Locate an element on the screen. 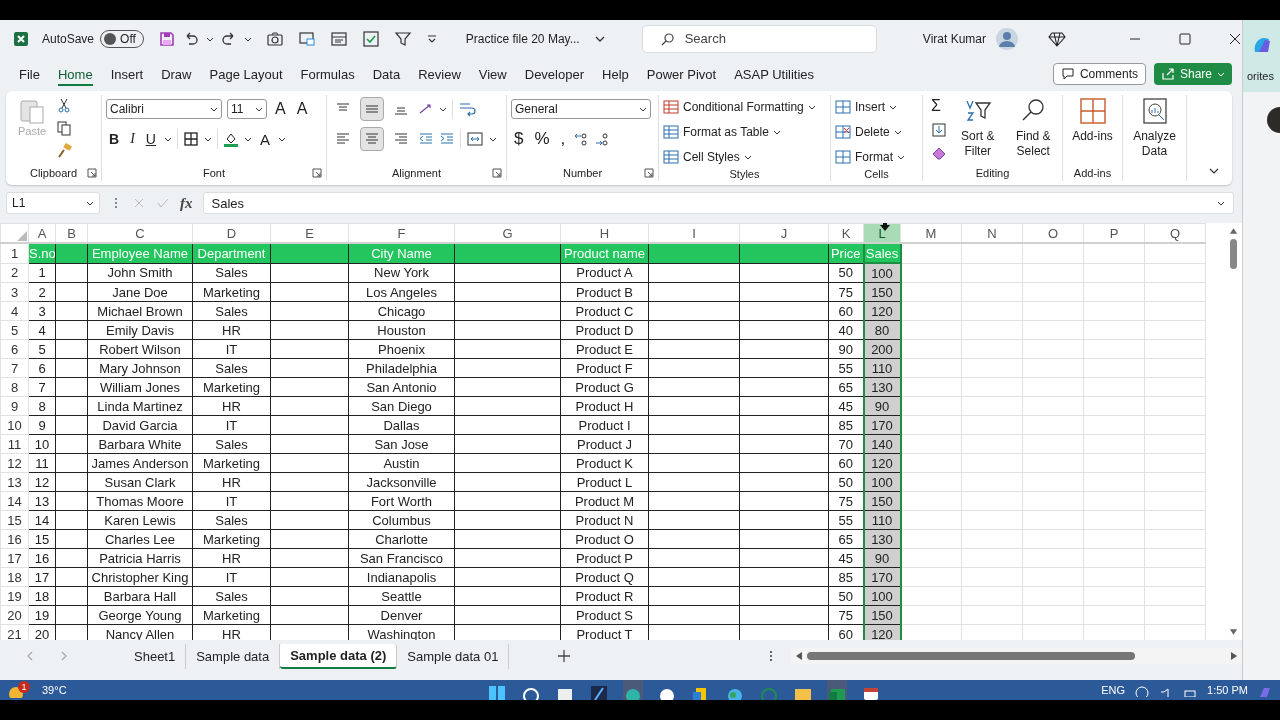 The width and height of the screenshot is (1280, 720). decrease-decimal-icon is located at coordinates (602, 139).